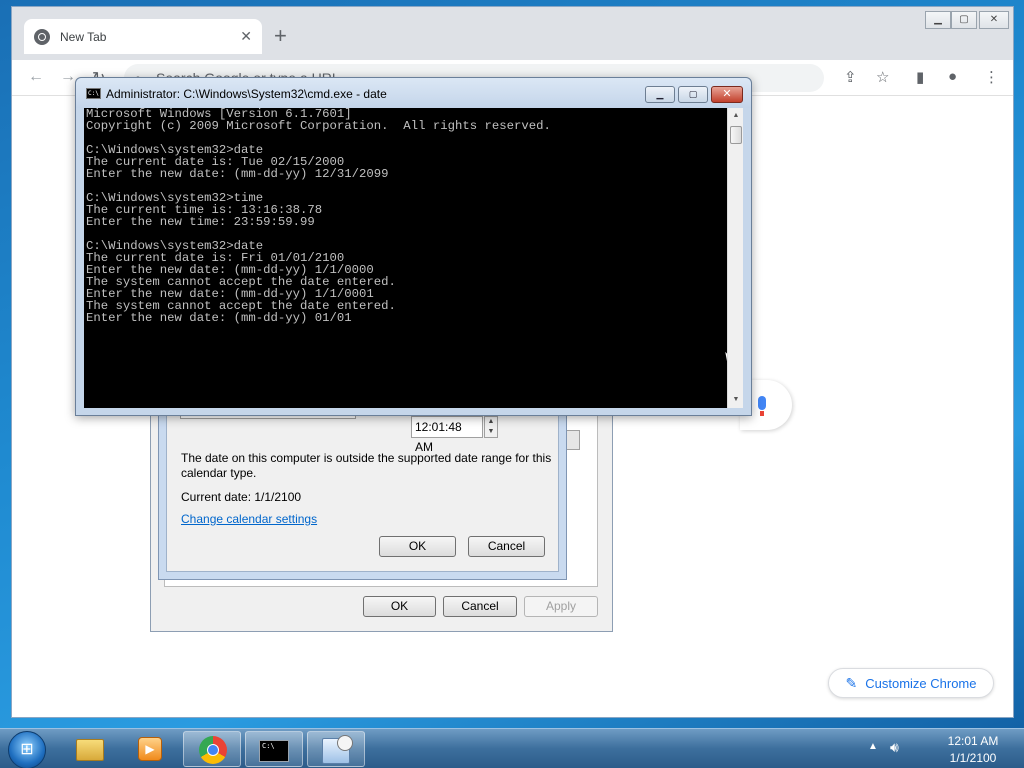 The width and height of the screenshot is (1024, 768). Describe the element at coordinates (68, 77) in the screenshot. I see `forward-button: →` at that location.